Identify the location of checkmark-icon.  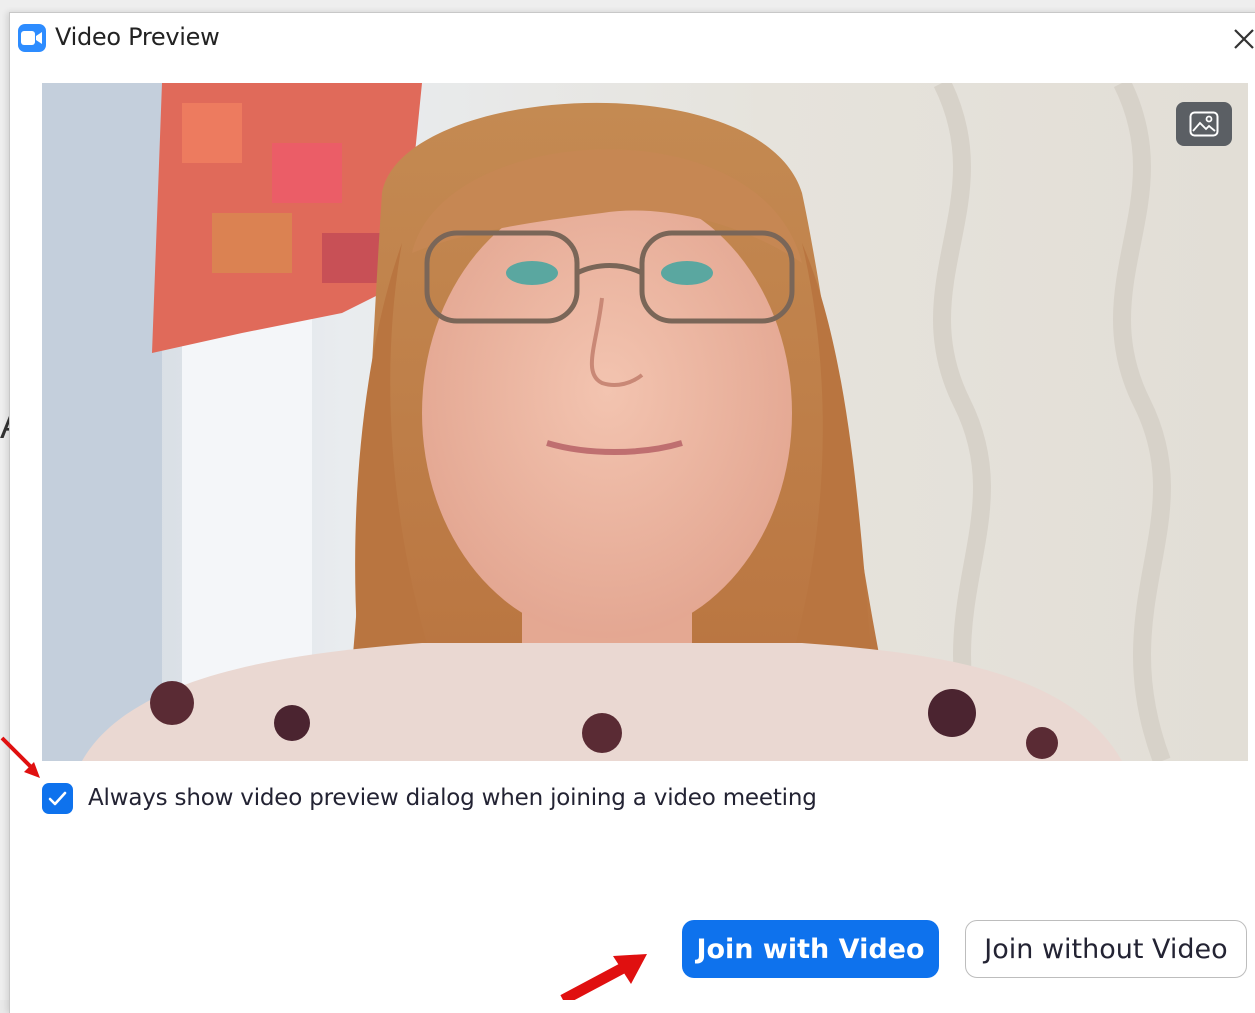
(57, 798).